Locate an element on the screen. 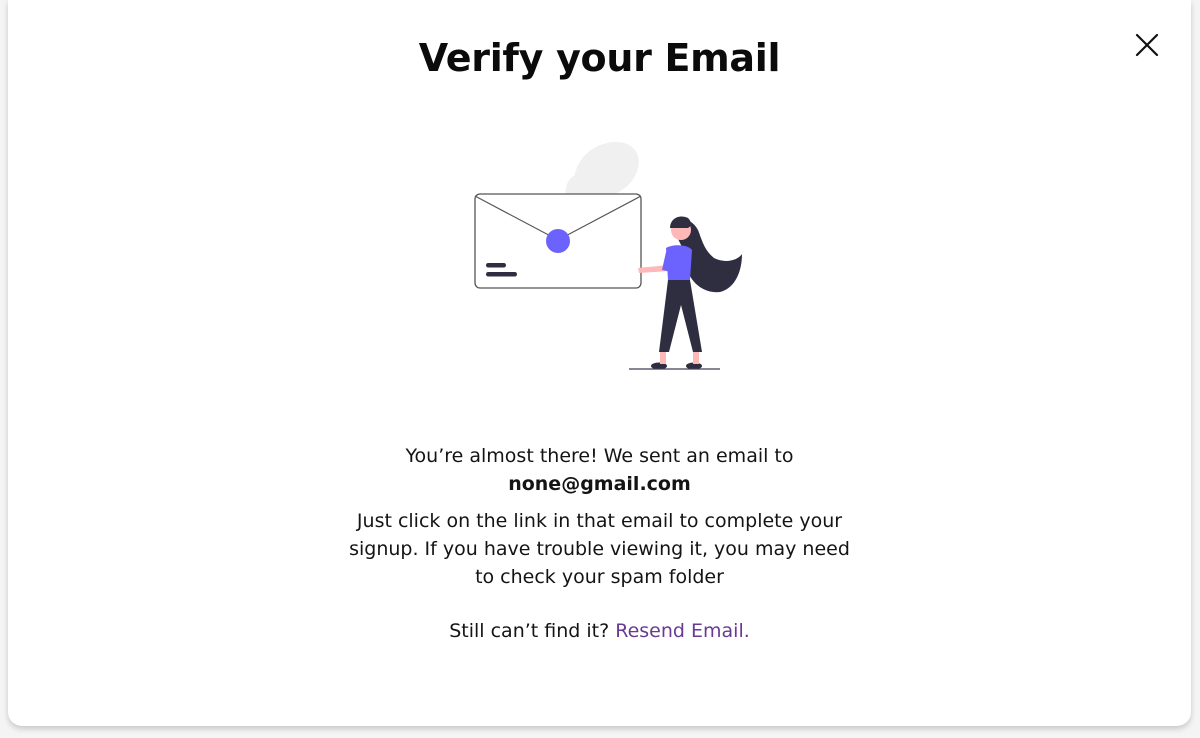 The image size is (1200, 738). close-icon is located at coordinates (1147, 45).